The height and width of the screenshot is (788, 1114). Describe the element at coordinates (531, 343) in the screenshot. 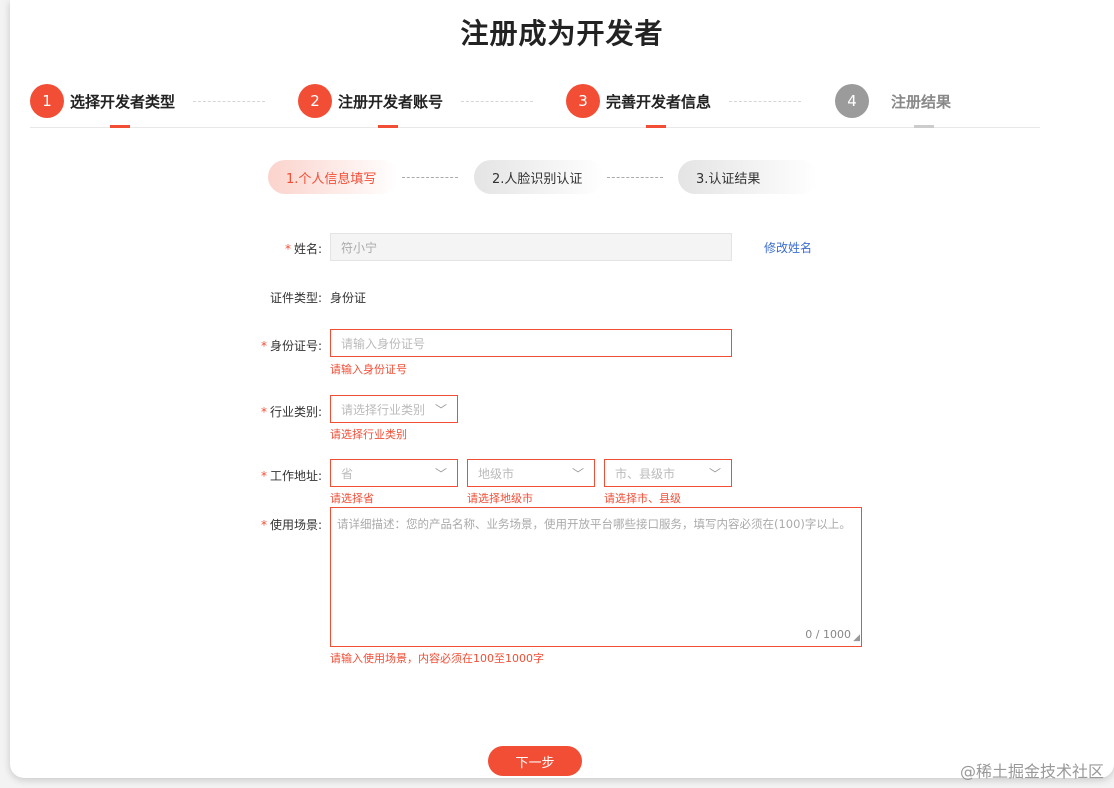

I see `id-number-input: 请输入身份证号` at that location.